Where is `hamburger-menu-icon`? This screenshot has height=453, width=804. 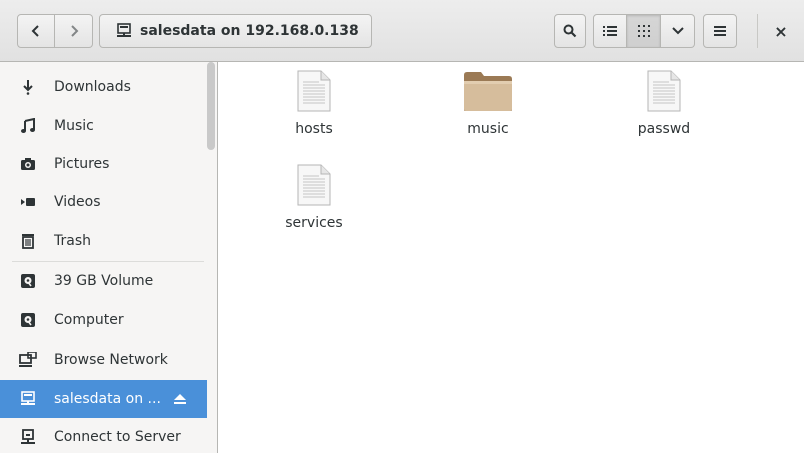 hamburger-menu-icon is located at coordinates (720, 31).